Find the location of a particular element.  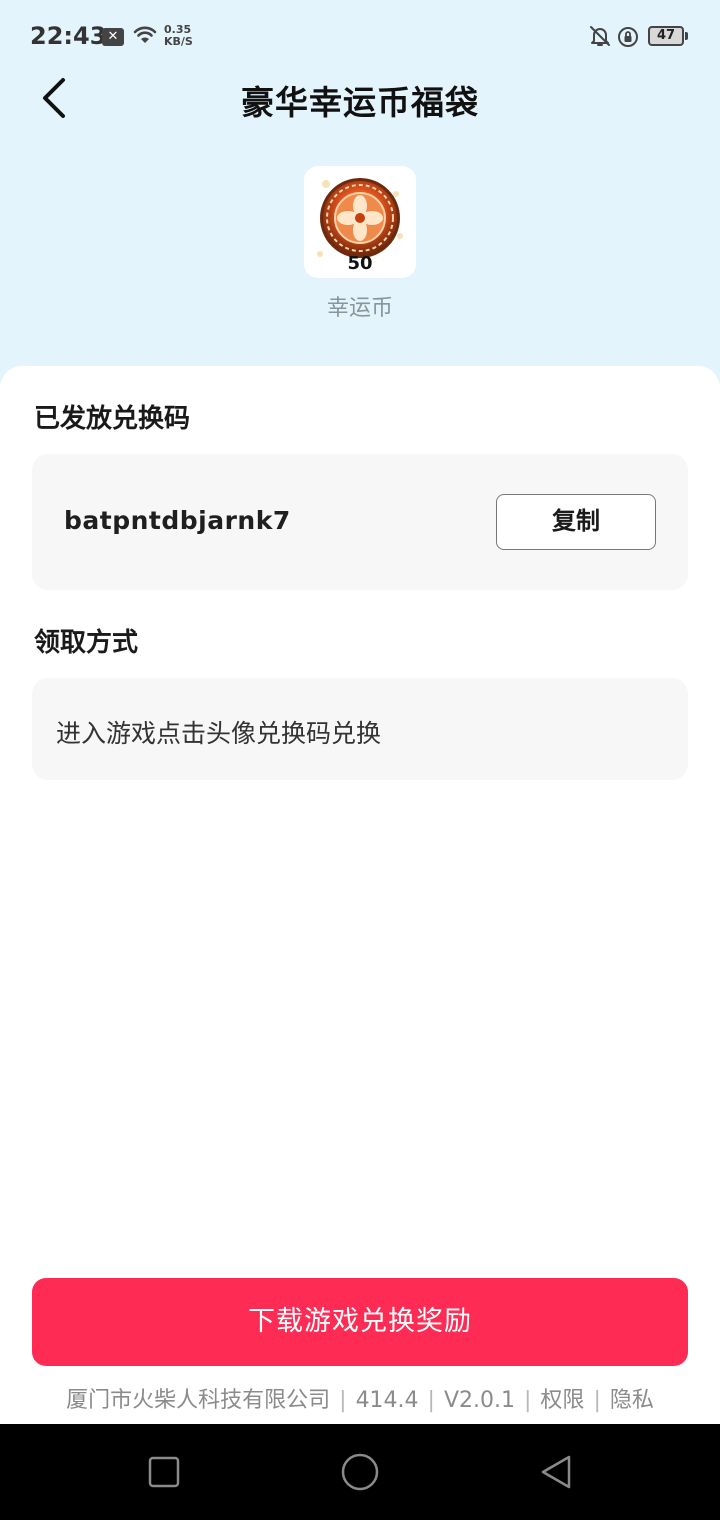

wifi-icon is located at coordinates (145, 37).